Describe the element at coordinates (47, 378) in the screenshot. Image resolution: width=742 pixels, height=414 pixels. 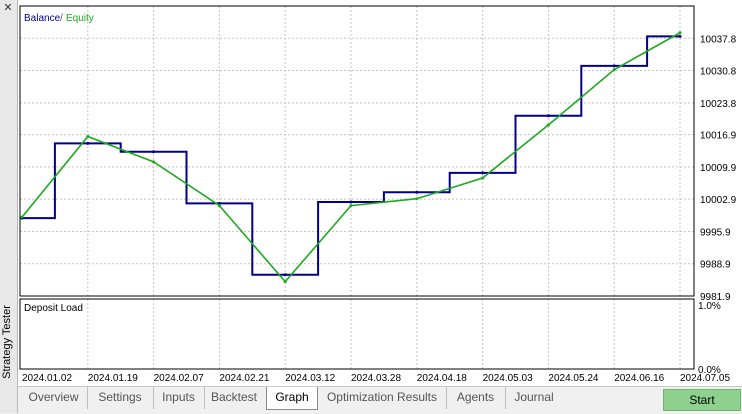
I see `x-tick-label: 2024.01.02` at that location.